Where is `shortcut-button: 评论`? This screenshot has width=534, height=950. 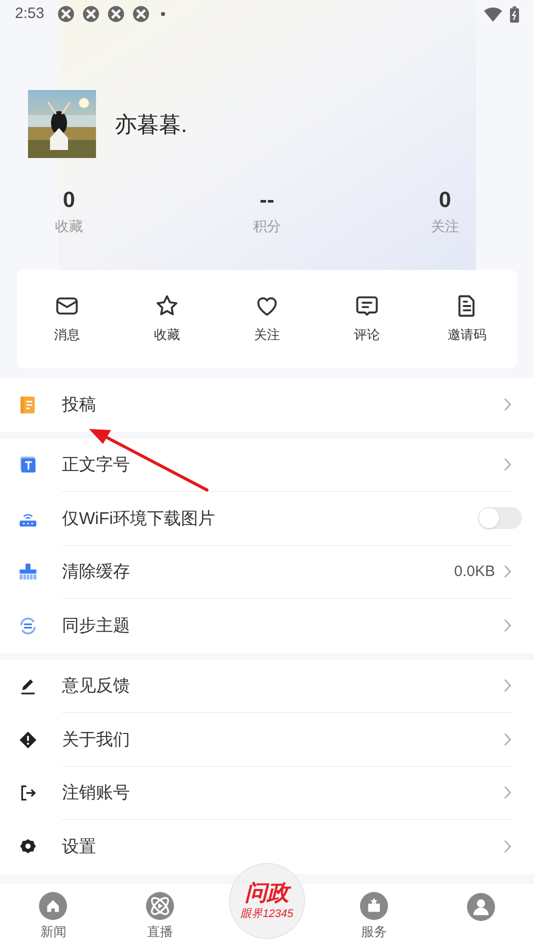 shortcut-button: 评论 is located at coordinates (367, 319).